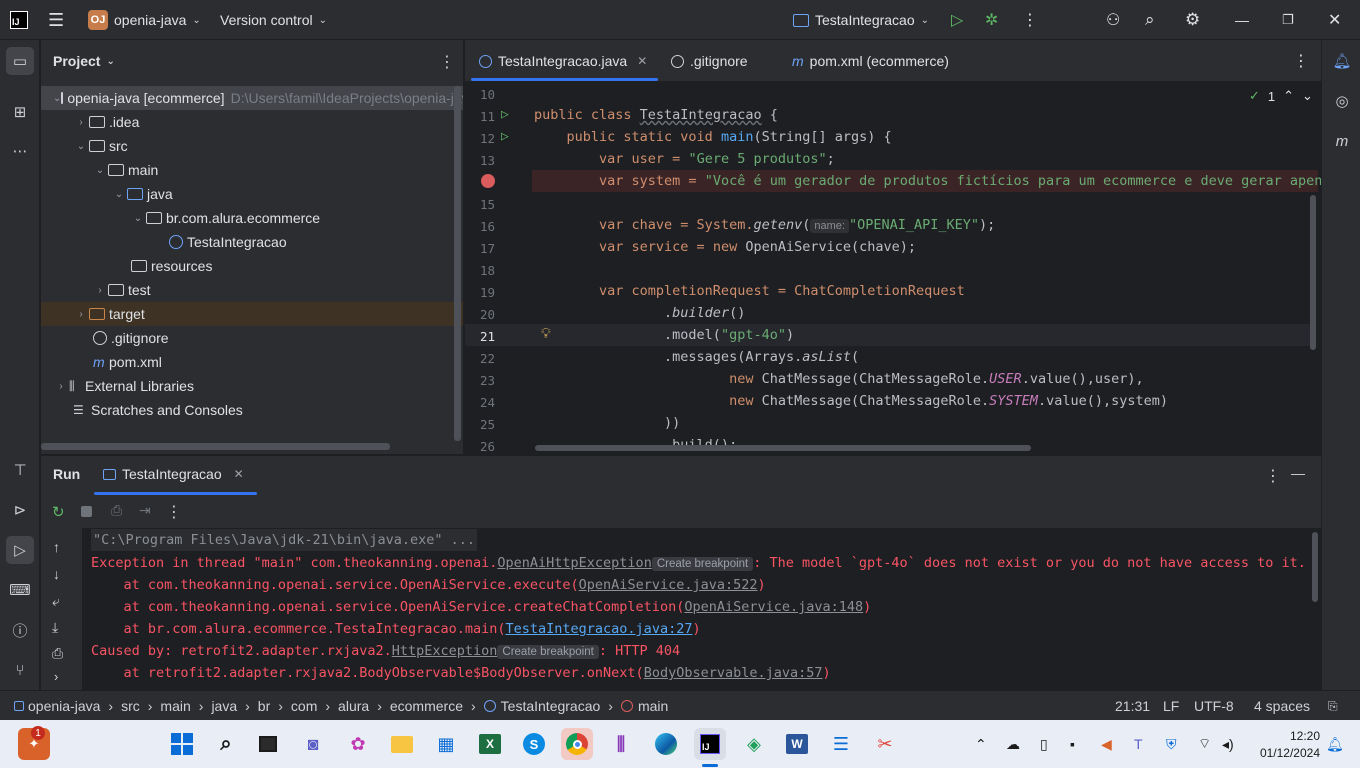  I want to click on exception-link: OpenAiHttpException, so click(574, 563).